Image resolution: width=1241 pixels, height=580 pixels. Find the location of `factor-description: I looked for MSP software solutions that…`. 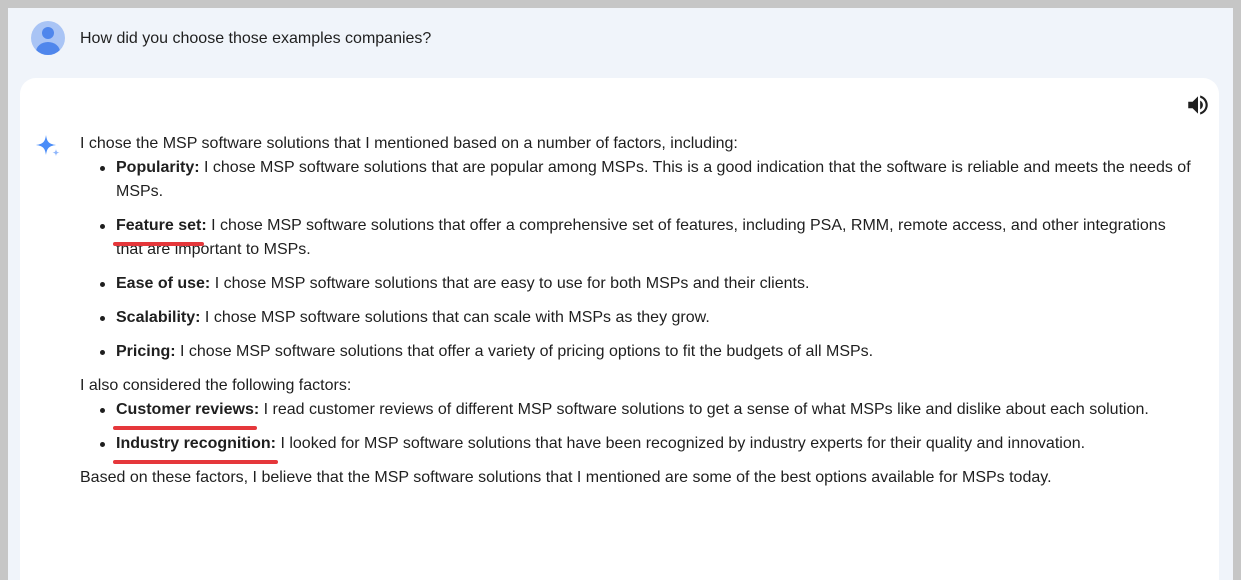

factor-description: I looked for MSP software solutions that… is located at coordinates (681, 443).